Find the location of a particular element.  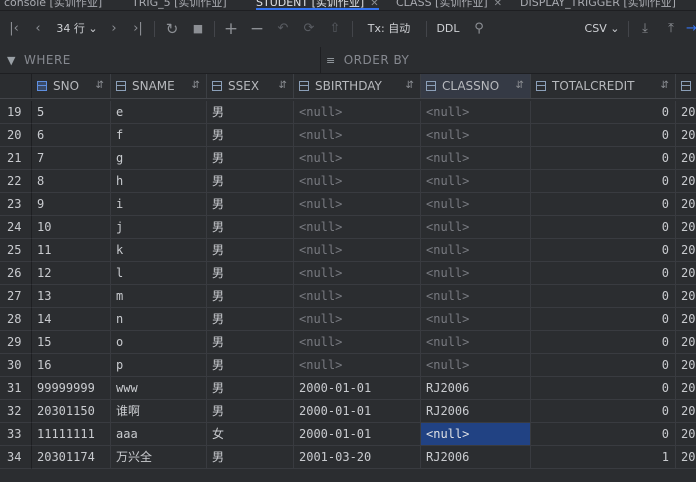

tab-display-trigger: DISPLAY_TRIGGER [实训作业] is located at coordinates (598, 5).